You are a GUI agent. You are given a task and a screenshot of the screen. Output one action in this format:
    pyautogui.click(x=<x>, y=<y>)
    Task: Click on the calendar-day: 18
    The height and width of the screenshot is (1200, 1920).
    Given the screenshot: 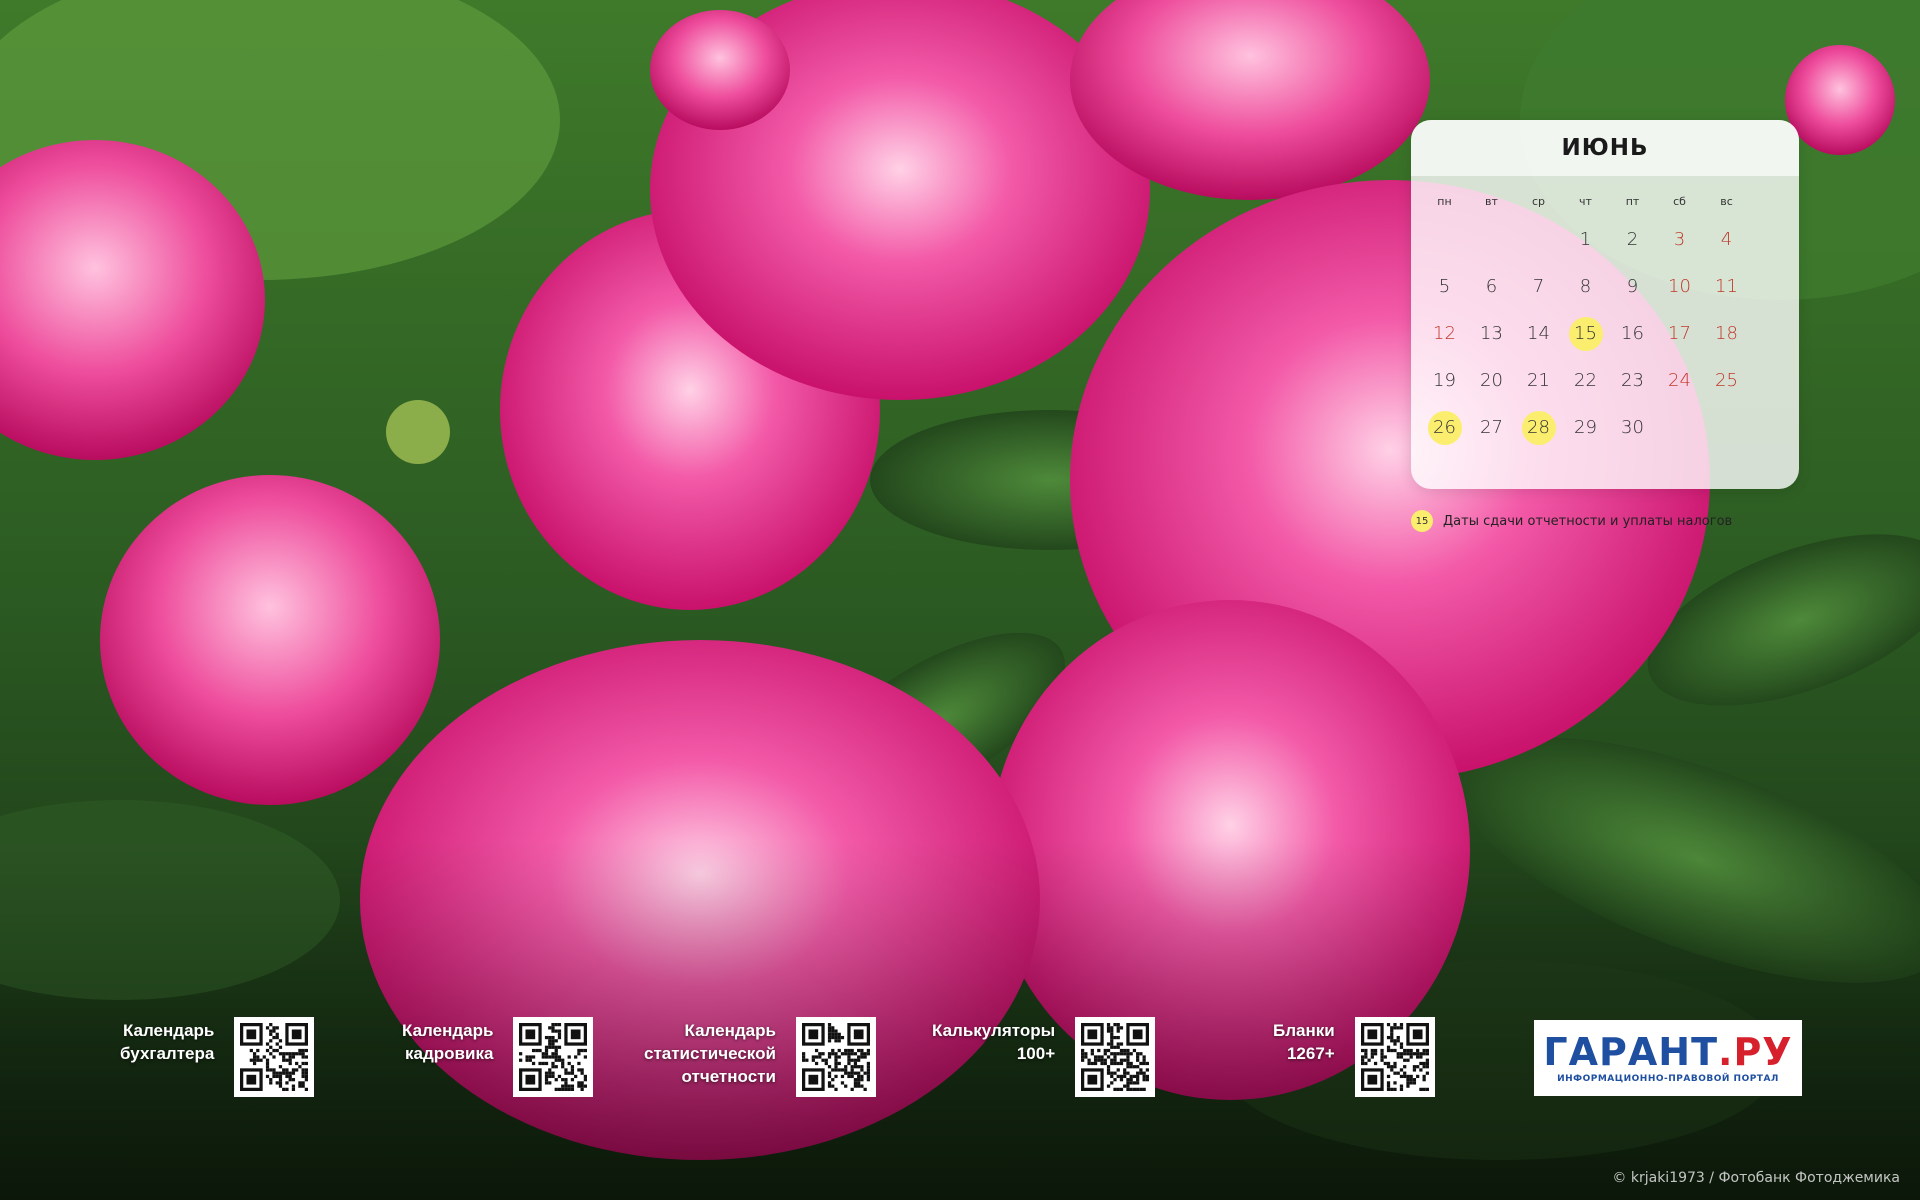 What is the action you would take?
    pyautogui.click(x=1726, y=333)
    